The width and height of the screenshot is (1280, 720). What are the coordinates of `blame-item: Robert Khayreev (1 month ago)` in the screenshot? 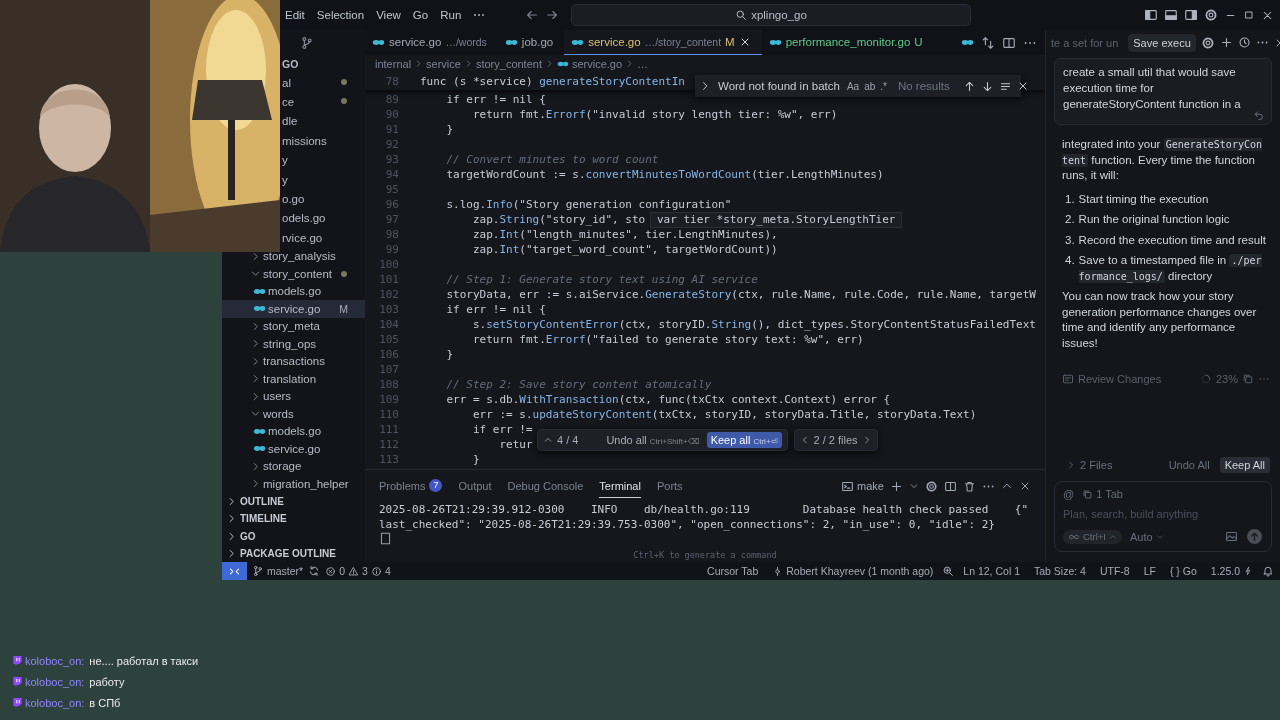 It's located at (853, 571).